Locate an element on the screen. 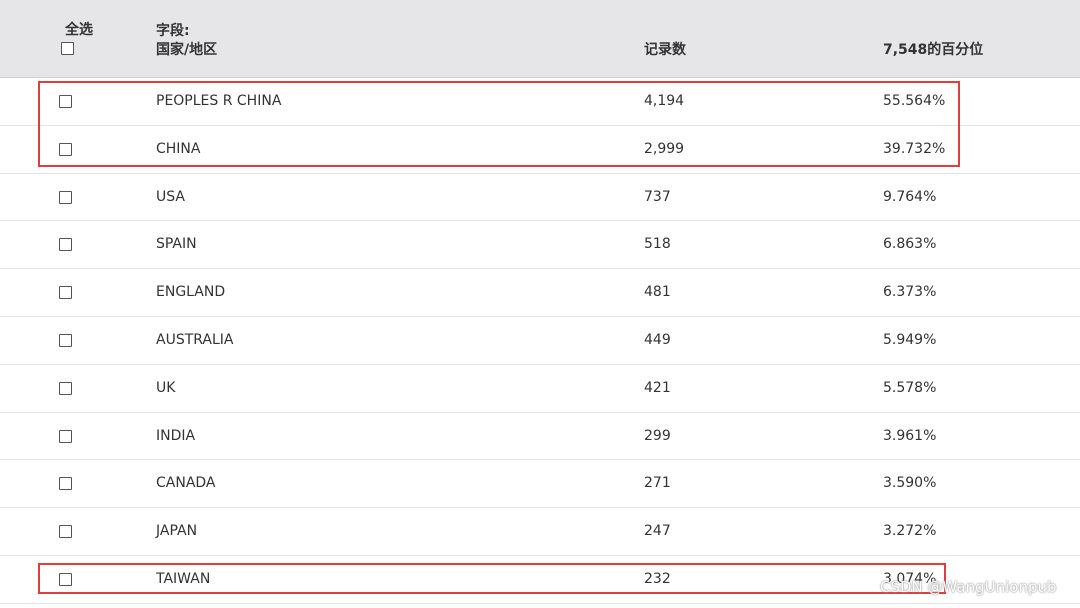  country-name: ENGLAND is located at coordinates (191, 292).